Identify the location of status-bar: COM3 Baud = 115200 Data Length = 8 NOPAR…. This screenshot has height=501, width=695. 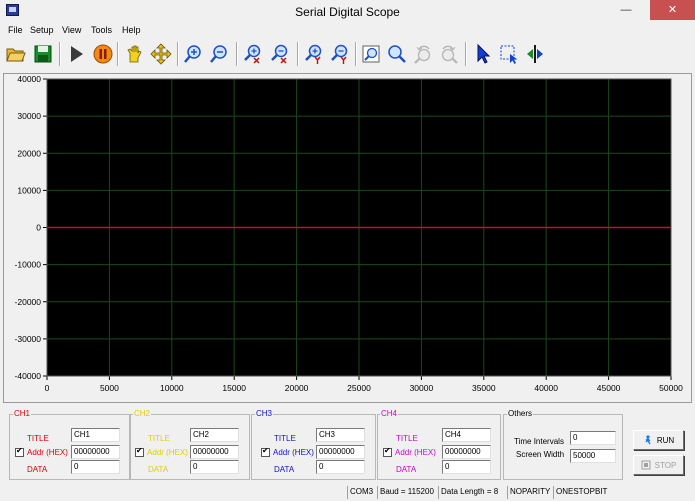
(347, 493).